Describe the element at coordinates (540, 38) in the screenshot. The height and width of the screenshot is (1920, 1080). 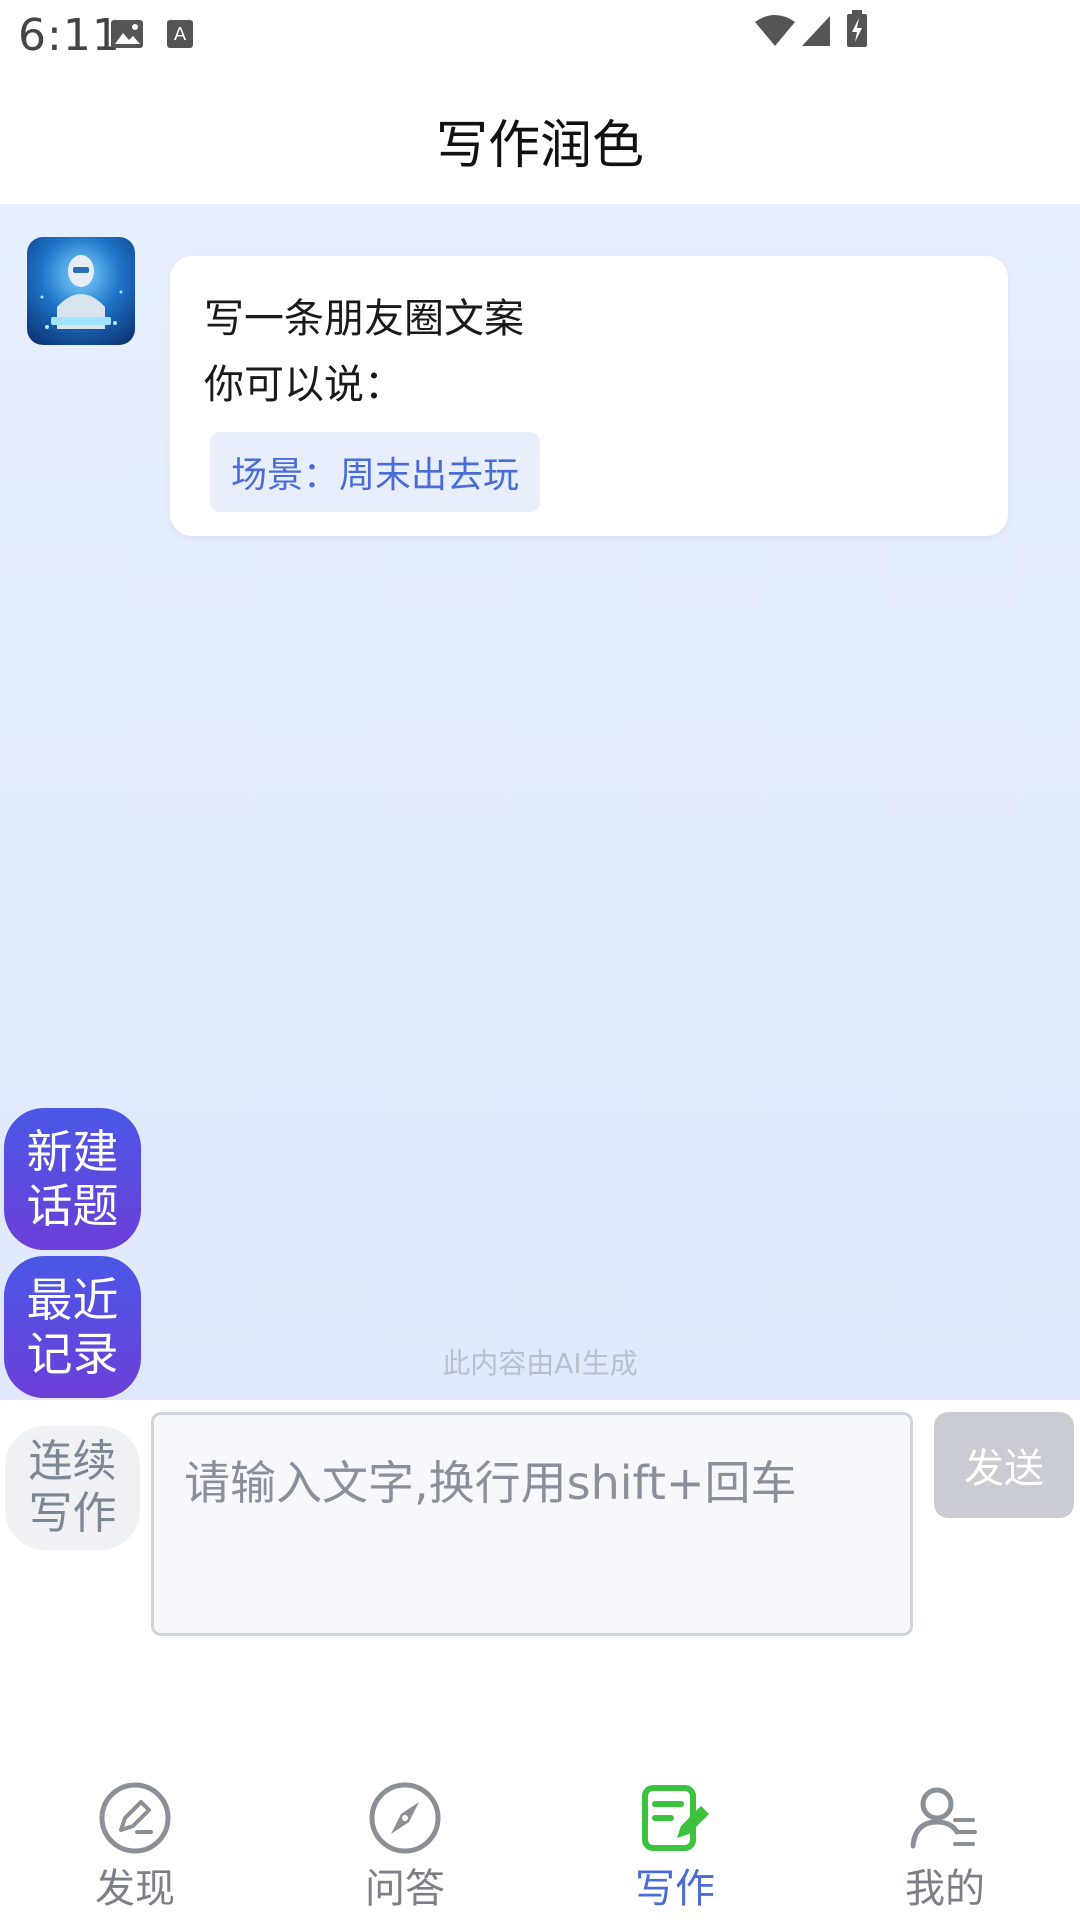
I see `status-bar: 6:11 A` at that location.